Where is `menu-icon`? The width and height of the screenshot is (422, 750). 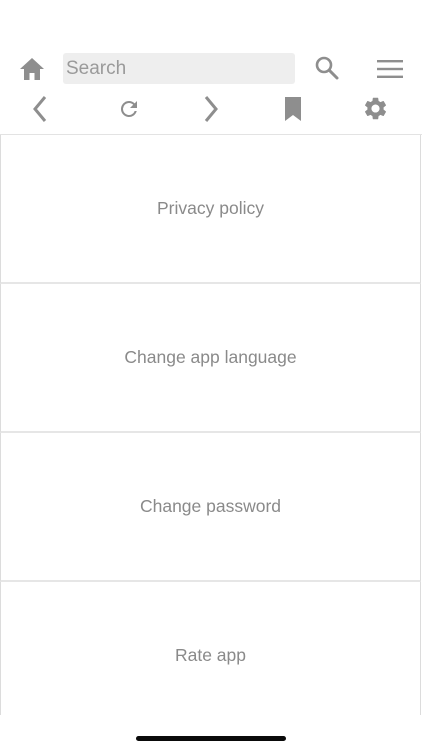 menu-icon is located at coordinates (390, 69).